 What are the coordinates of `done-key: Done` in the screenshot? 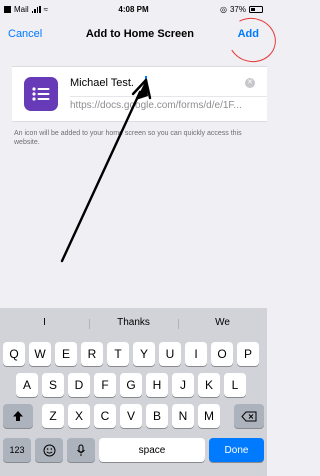 It's located at (236, 450).